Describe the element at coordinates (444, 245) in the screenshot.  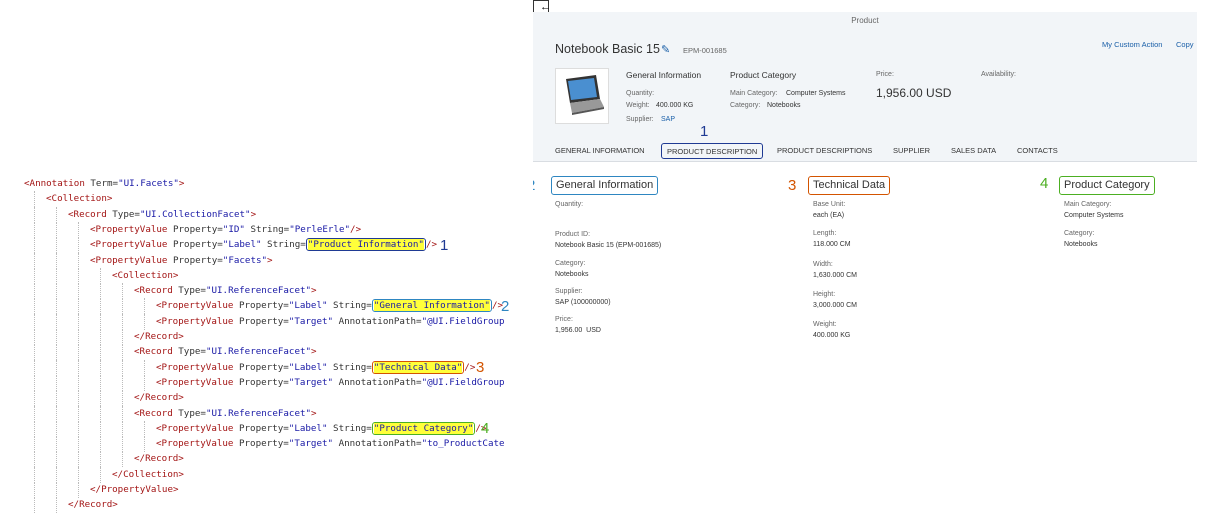
I see `marker-1-code: 1` at that location.